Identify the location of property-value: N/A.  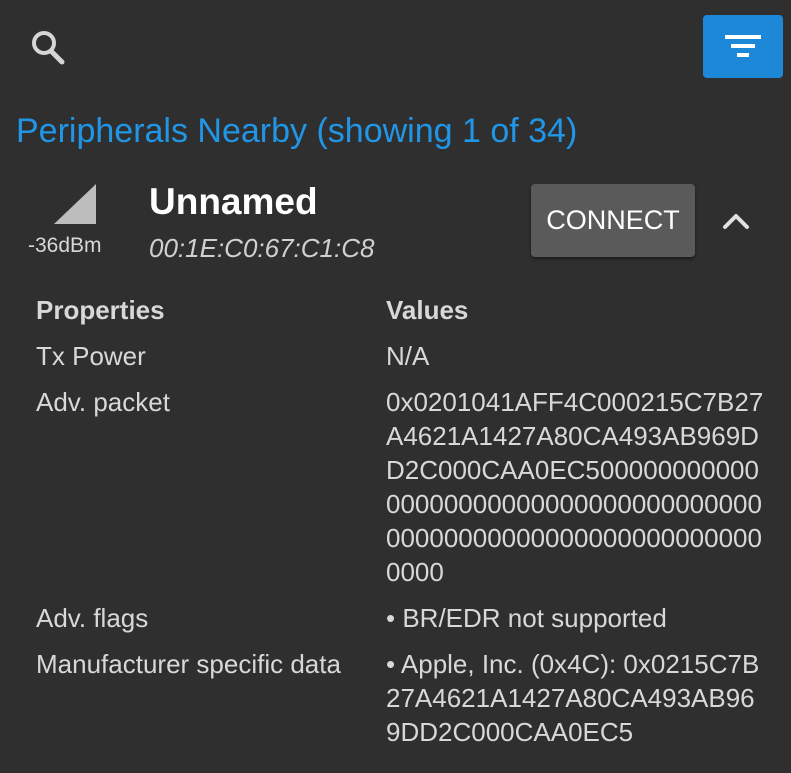
(408, 356).